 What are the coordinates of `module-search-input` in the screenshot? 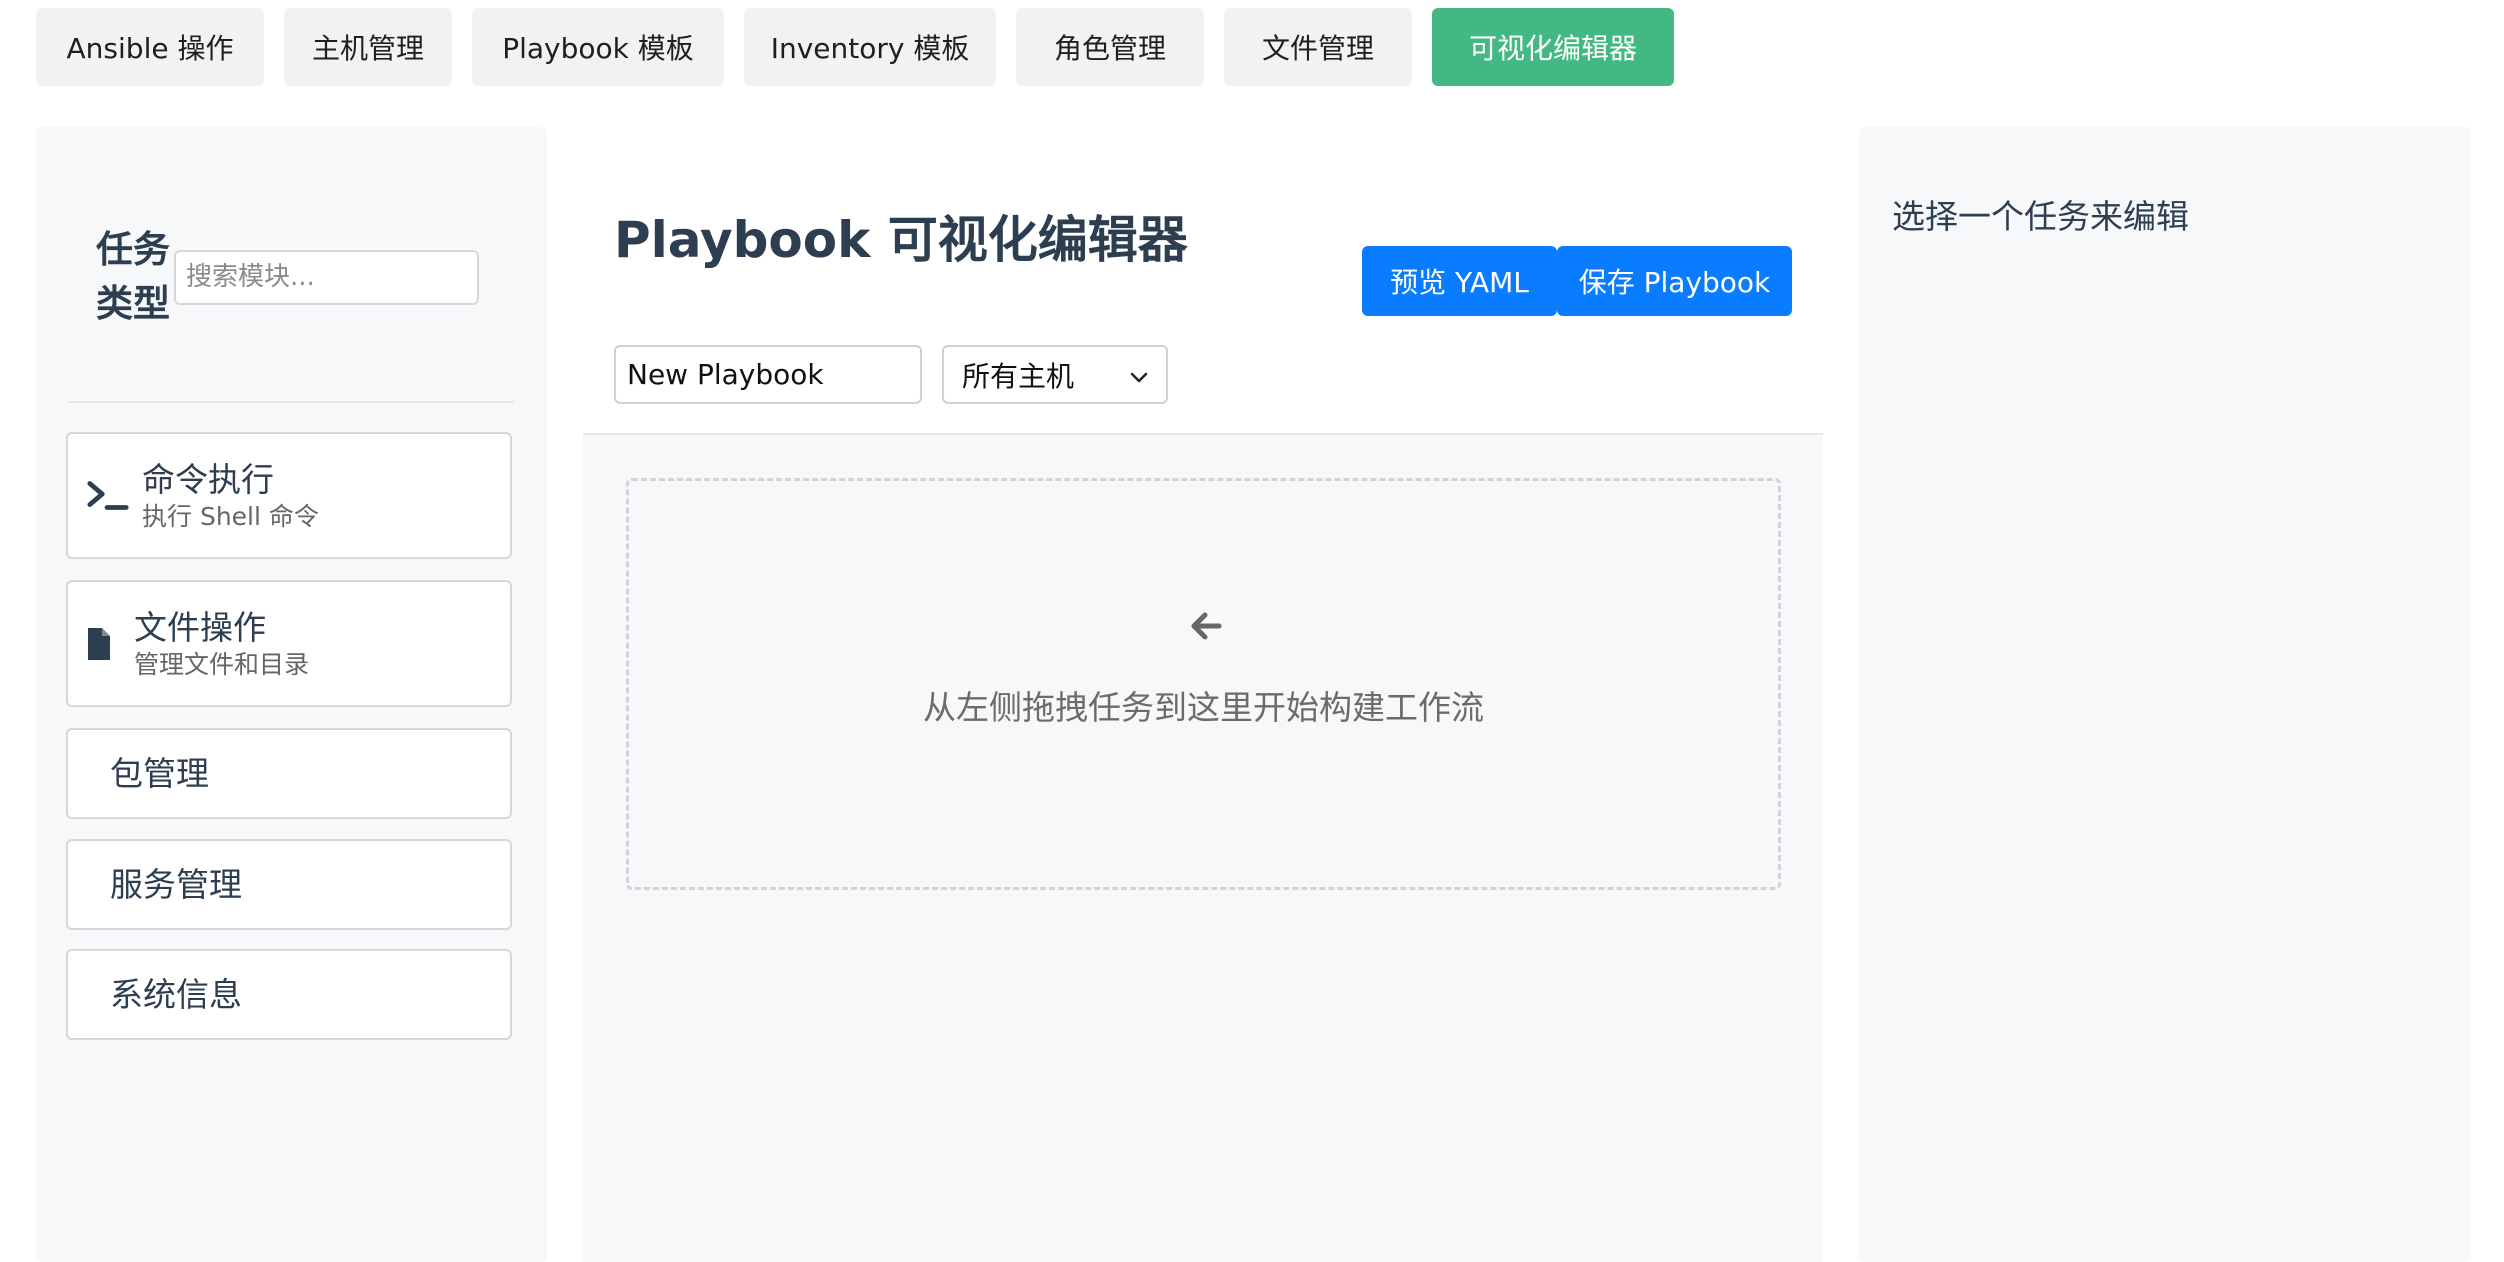 It's located at (326, 277).